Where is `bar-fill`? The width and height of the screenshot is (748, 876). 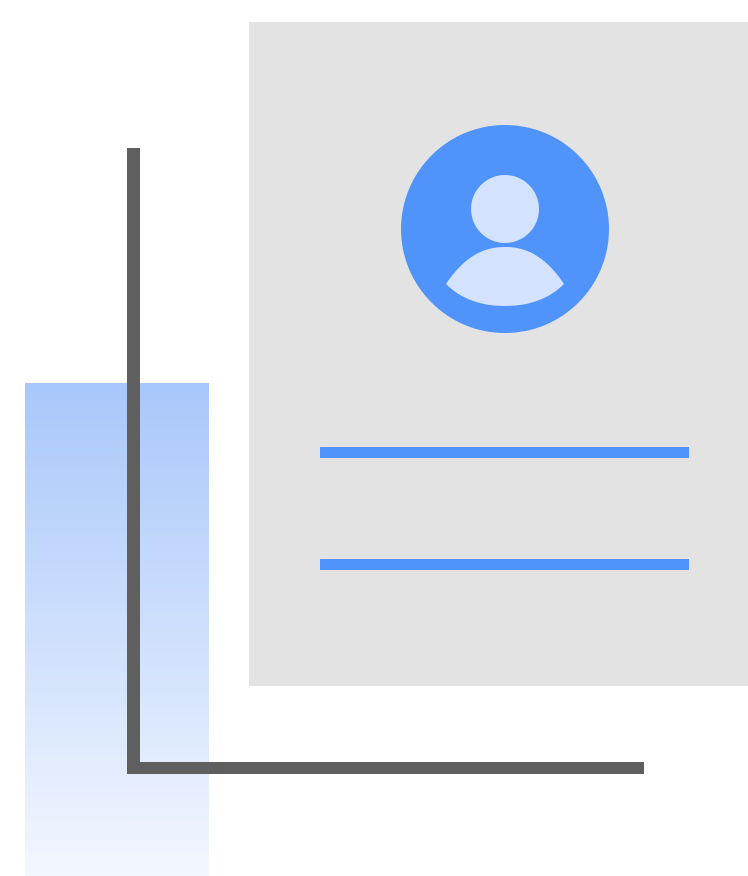 bar-fill is located at coordinates (117, 629).